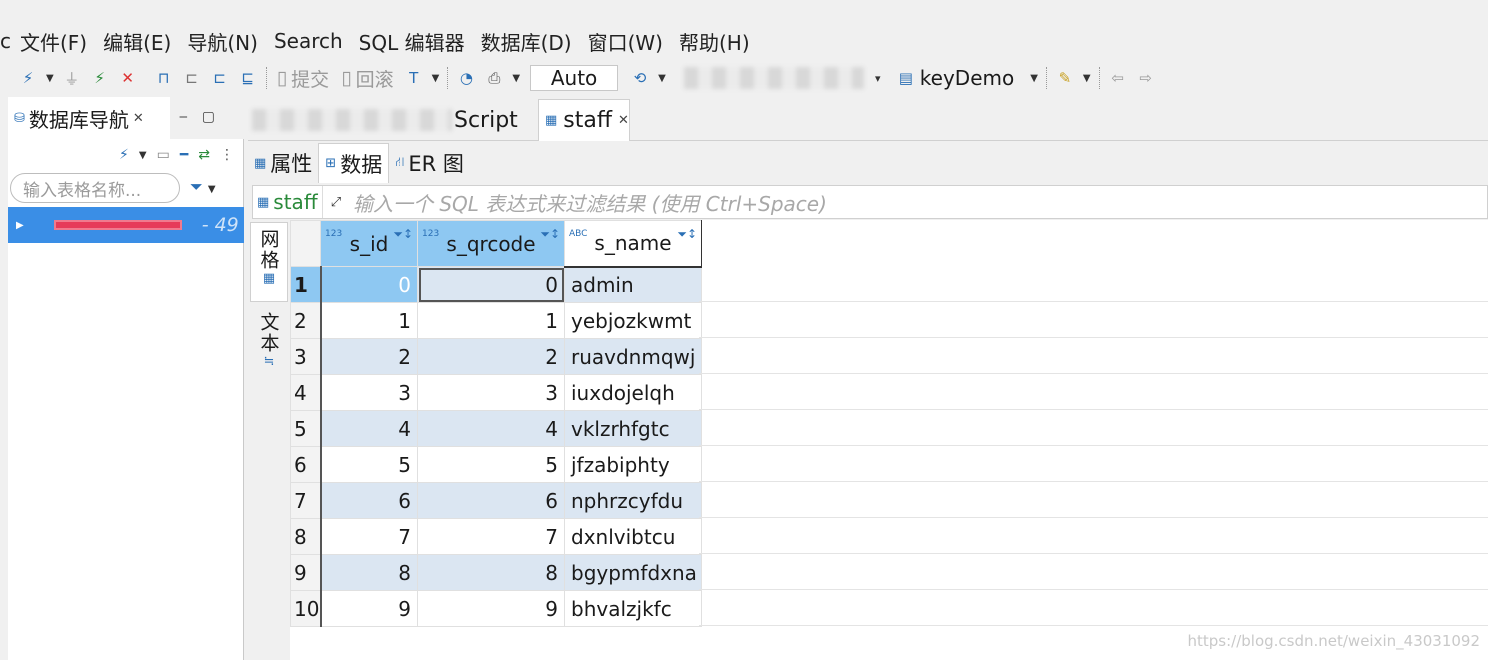 The width and height of the screenshot is (1488, 660). Describe the element at coordinates (89, 118) in the screenshot. I see `navigator-tab: ⛁ 数据库导航 ✕` at that location.